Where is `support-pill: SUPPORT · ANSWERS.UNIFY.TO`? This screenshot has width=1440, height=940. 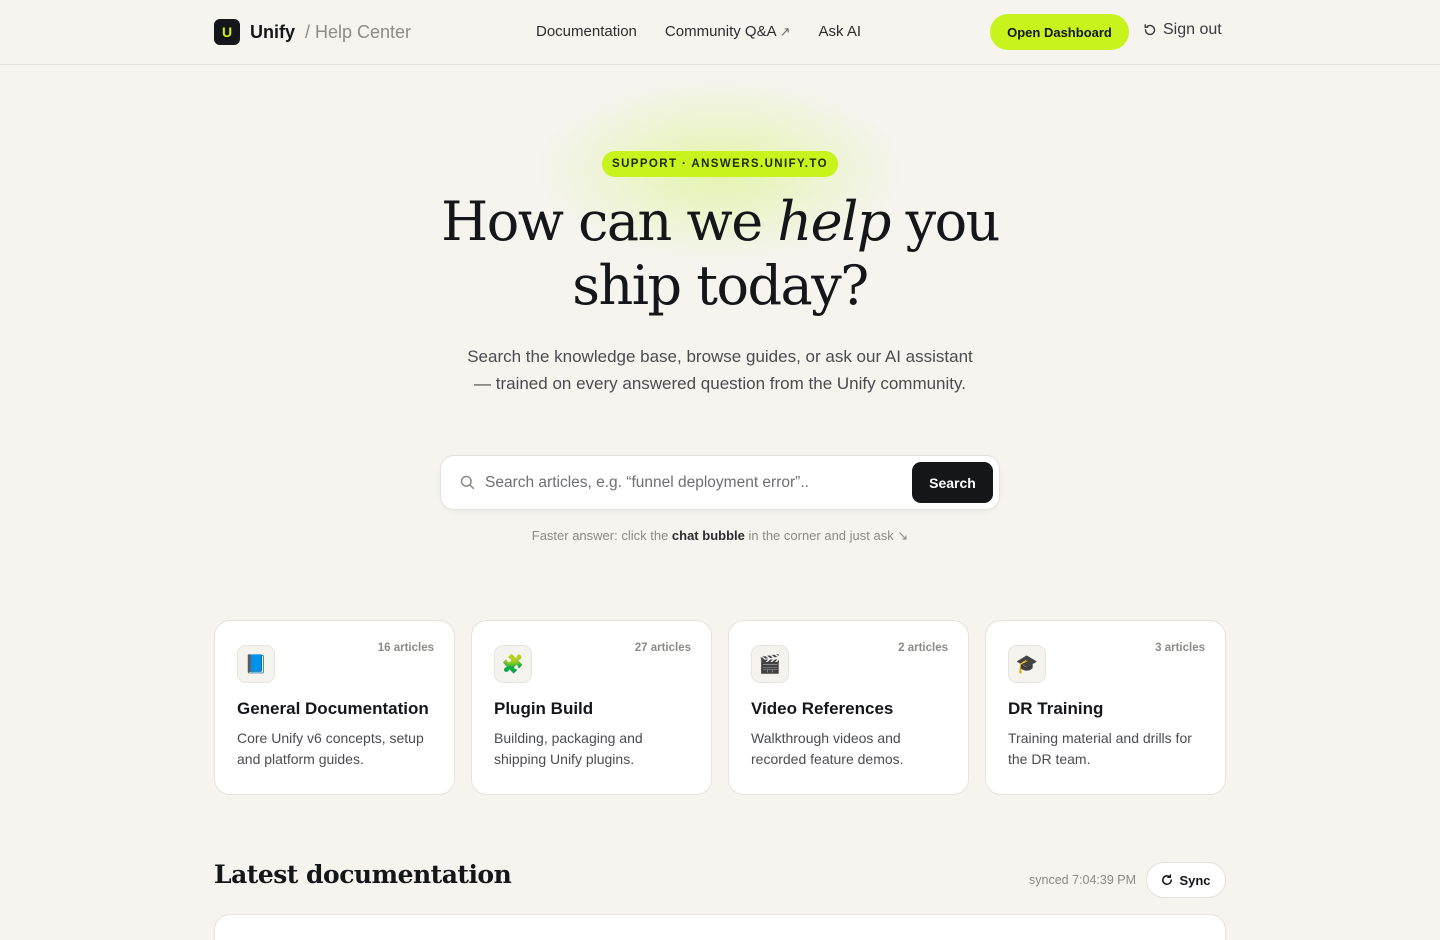
support-pill: SUPPORT · ANSWERS.UNIFY.TO is located at coordinates (720, 164).